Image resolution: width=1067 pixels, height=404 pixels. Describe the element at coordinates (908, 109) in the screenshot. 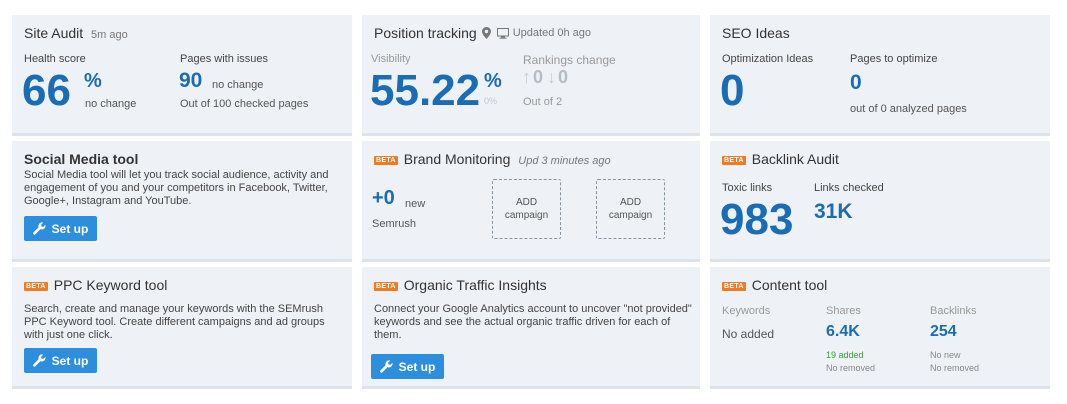

I see `pages-to-optimize-sub: out of 0 analyzed pages` at that location.